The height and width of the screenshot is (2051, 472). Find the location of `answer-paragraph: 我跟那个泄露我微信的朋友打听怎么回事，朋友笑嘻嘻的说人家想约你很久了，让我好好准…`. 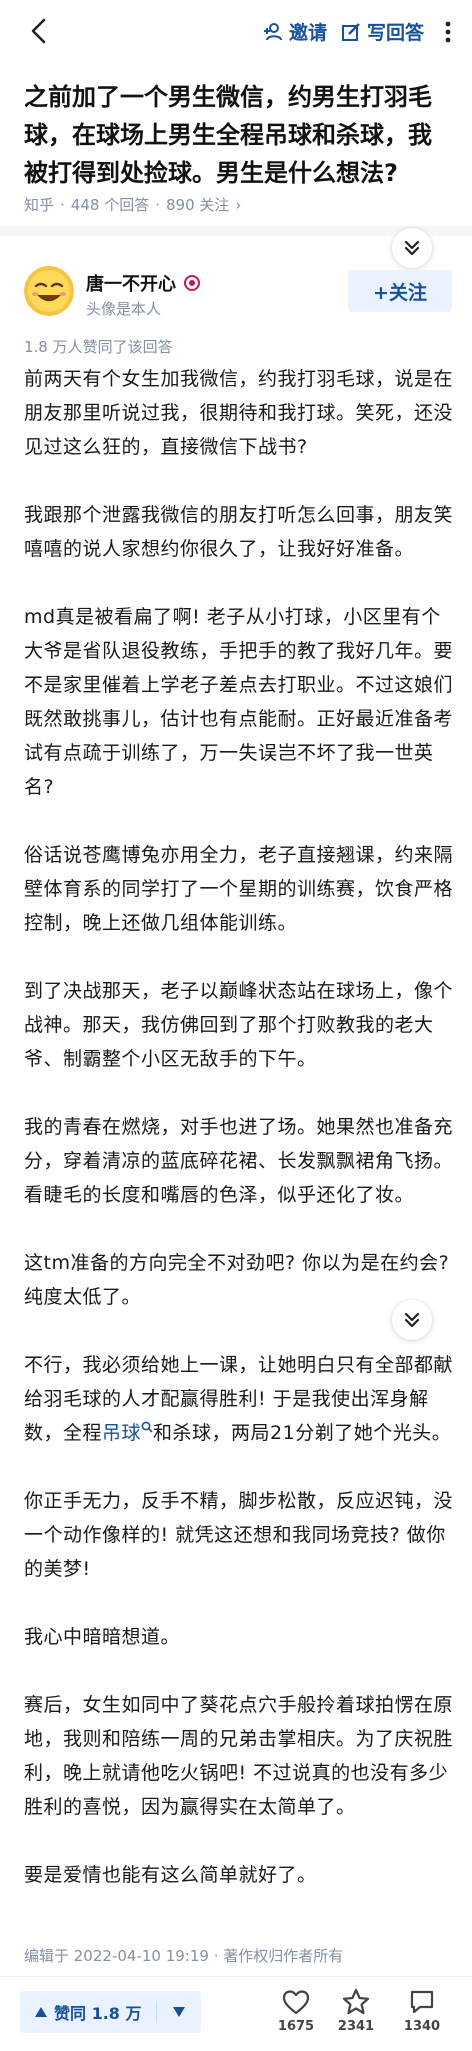

answer-paragraph: 我跟那个泄露我微信的朋友打听怎么回事，朋友笑嘻嘻的说人家想约你很久了，让我好好准… is located at coordinates (239, 532).